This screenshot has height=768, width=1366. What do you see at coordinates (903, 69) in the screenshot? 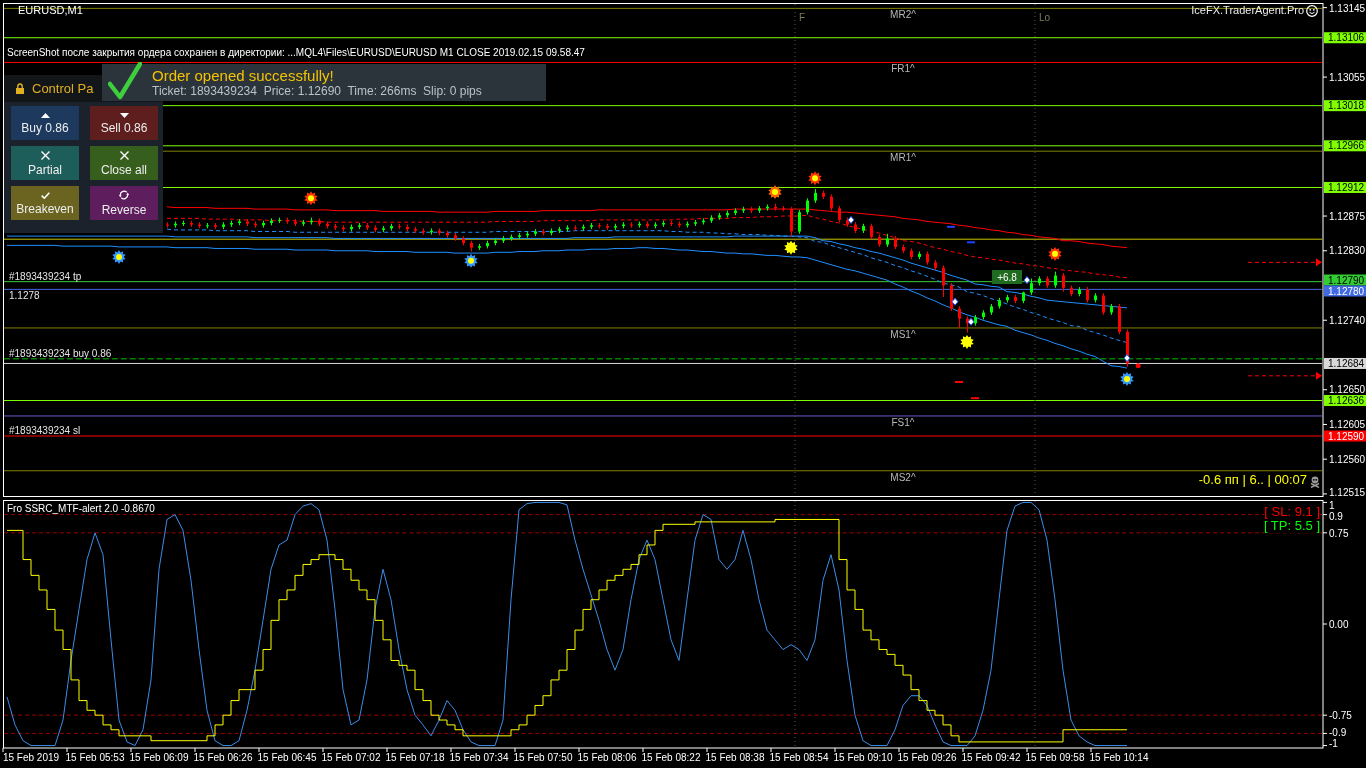
I see `pivot-level-label: FR1^` at bounding box center [903, 69].